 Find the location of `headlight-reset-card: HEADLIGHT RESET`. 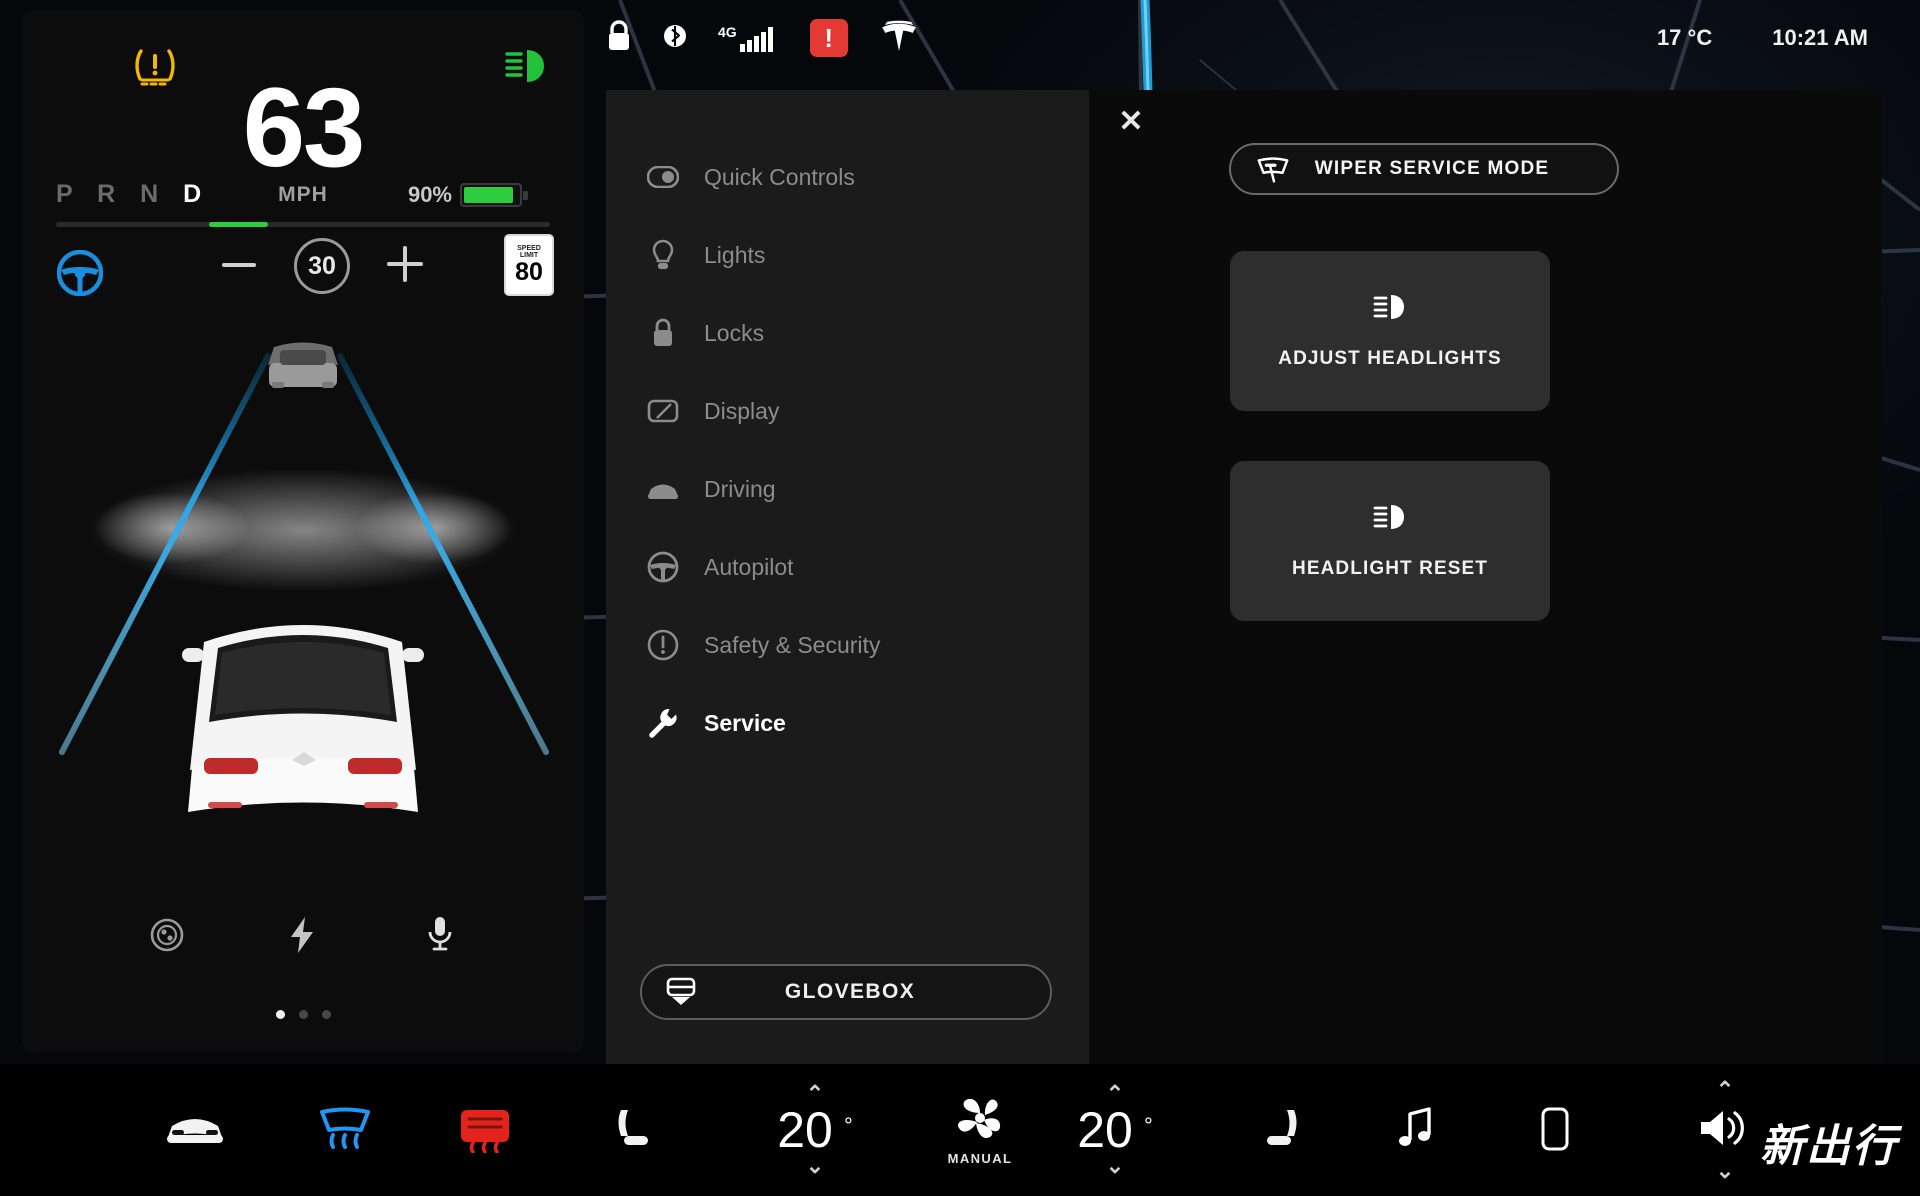

headlight-reset-card: HEADLIGHT RESET is located at coordinates (1390, 541).